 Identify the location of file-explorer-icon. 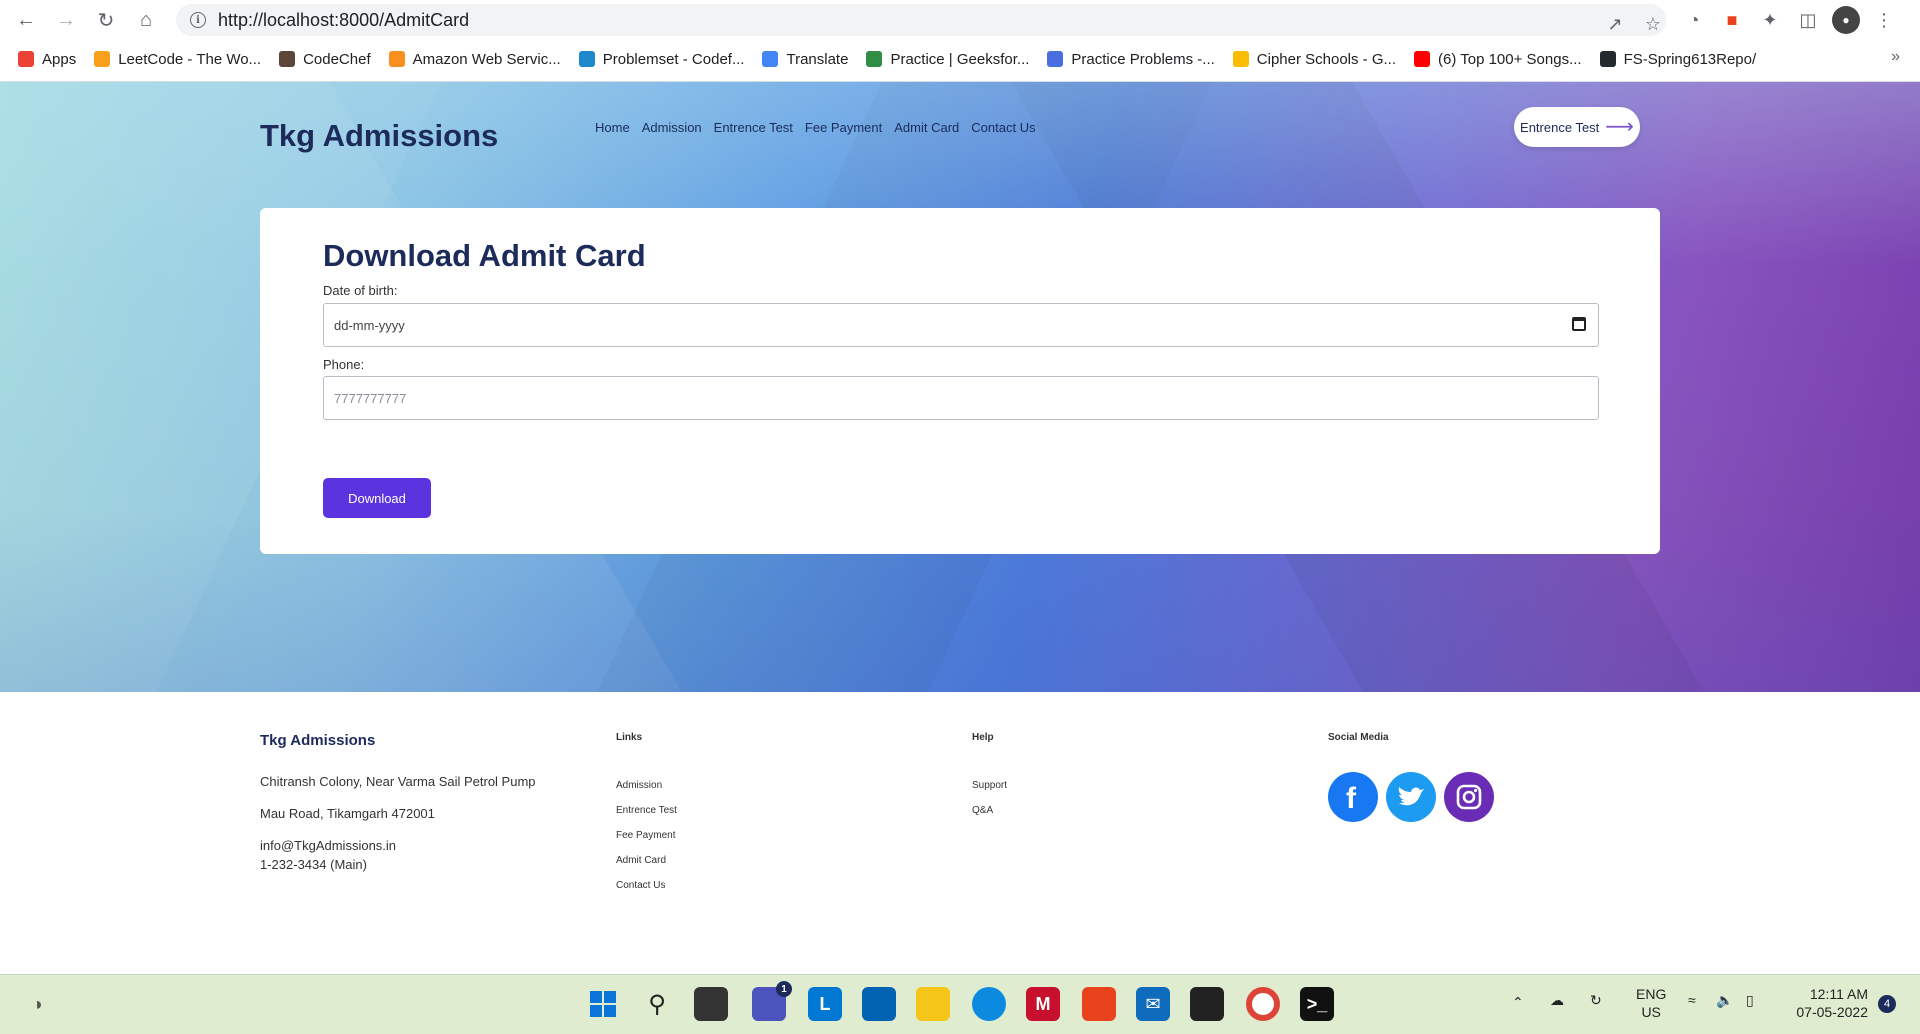
(933, 1004).